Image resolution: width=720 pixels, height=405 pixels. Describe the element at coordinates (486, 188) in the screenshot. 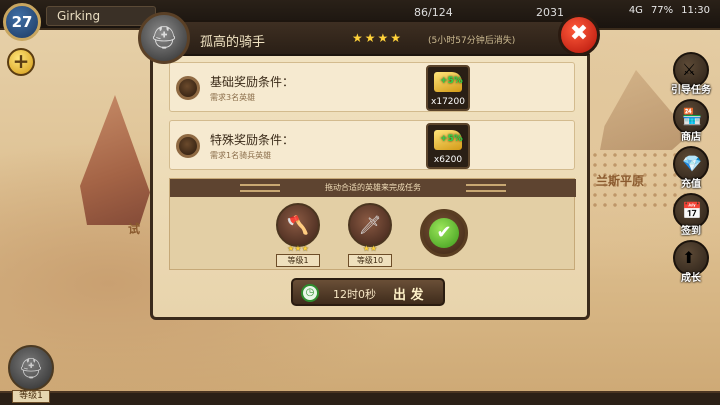

I see `ornament-right` at that location.